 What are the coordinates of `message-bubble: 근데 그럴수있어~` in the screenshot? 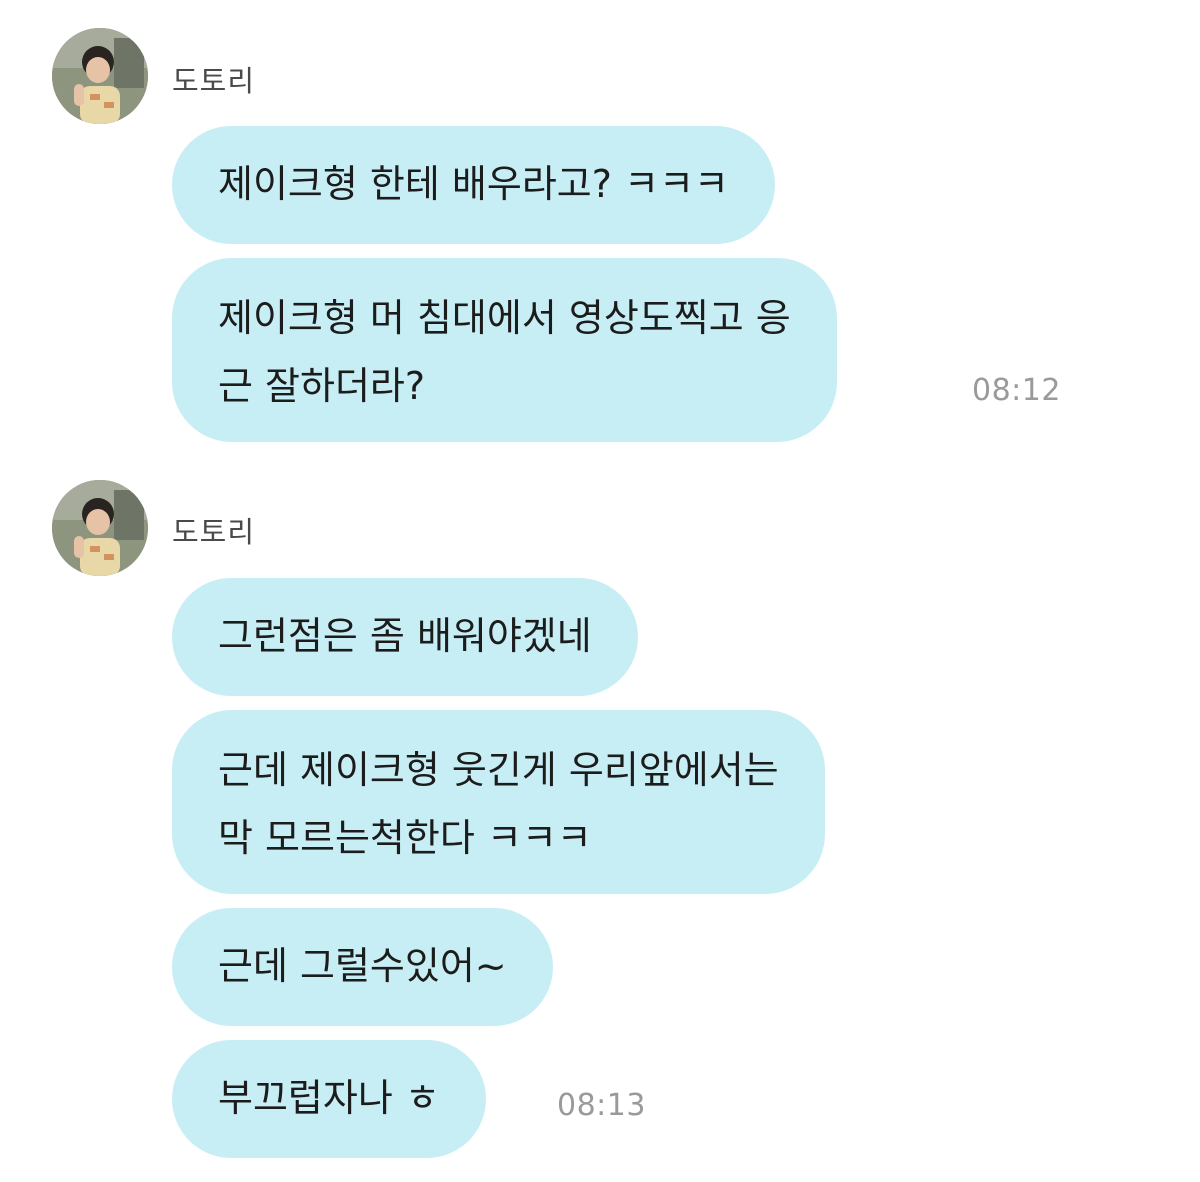 It's located at (362, 967).